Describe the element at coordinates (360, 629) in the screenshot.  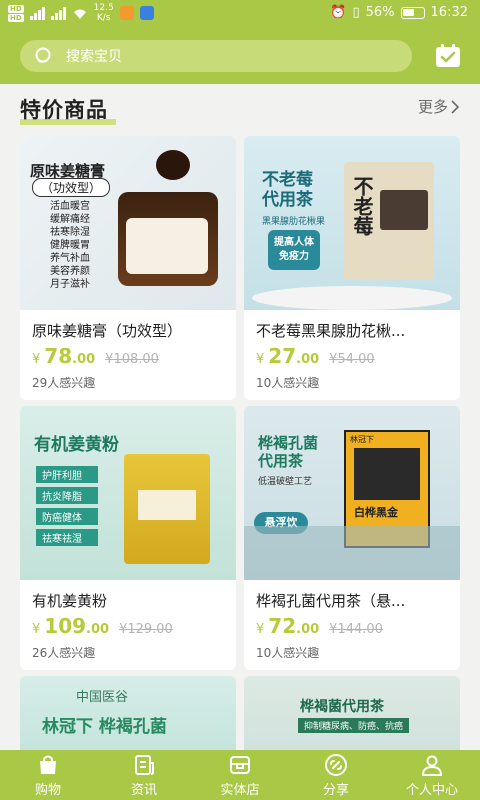
I see `old-price: 144.00` at that location.